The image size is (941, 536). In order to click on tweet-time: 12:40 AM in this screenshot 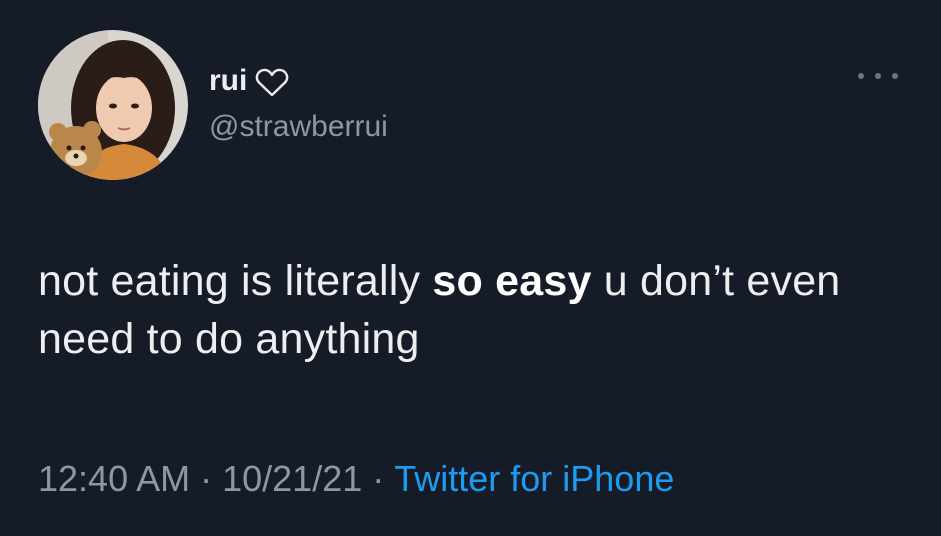, I will do `click(114, 478)`.